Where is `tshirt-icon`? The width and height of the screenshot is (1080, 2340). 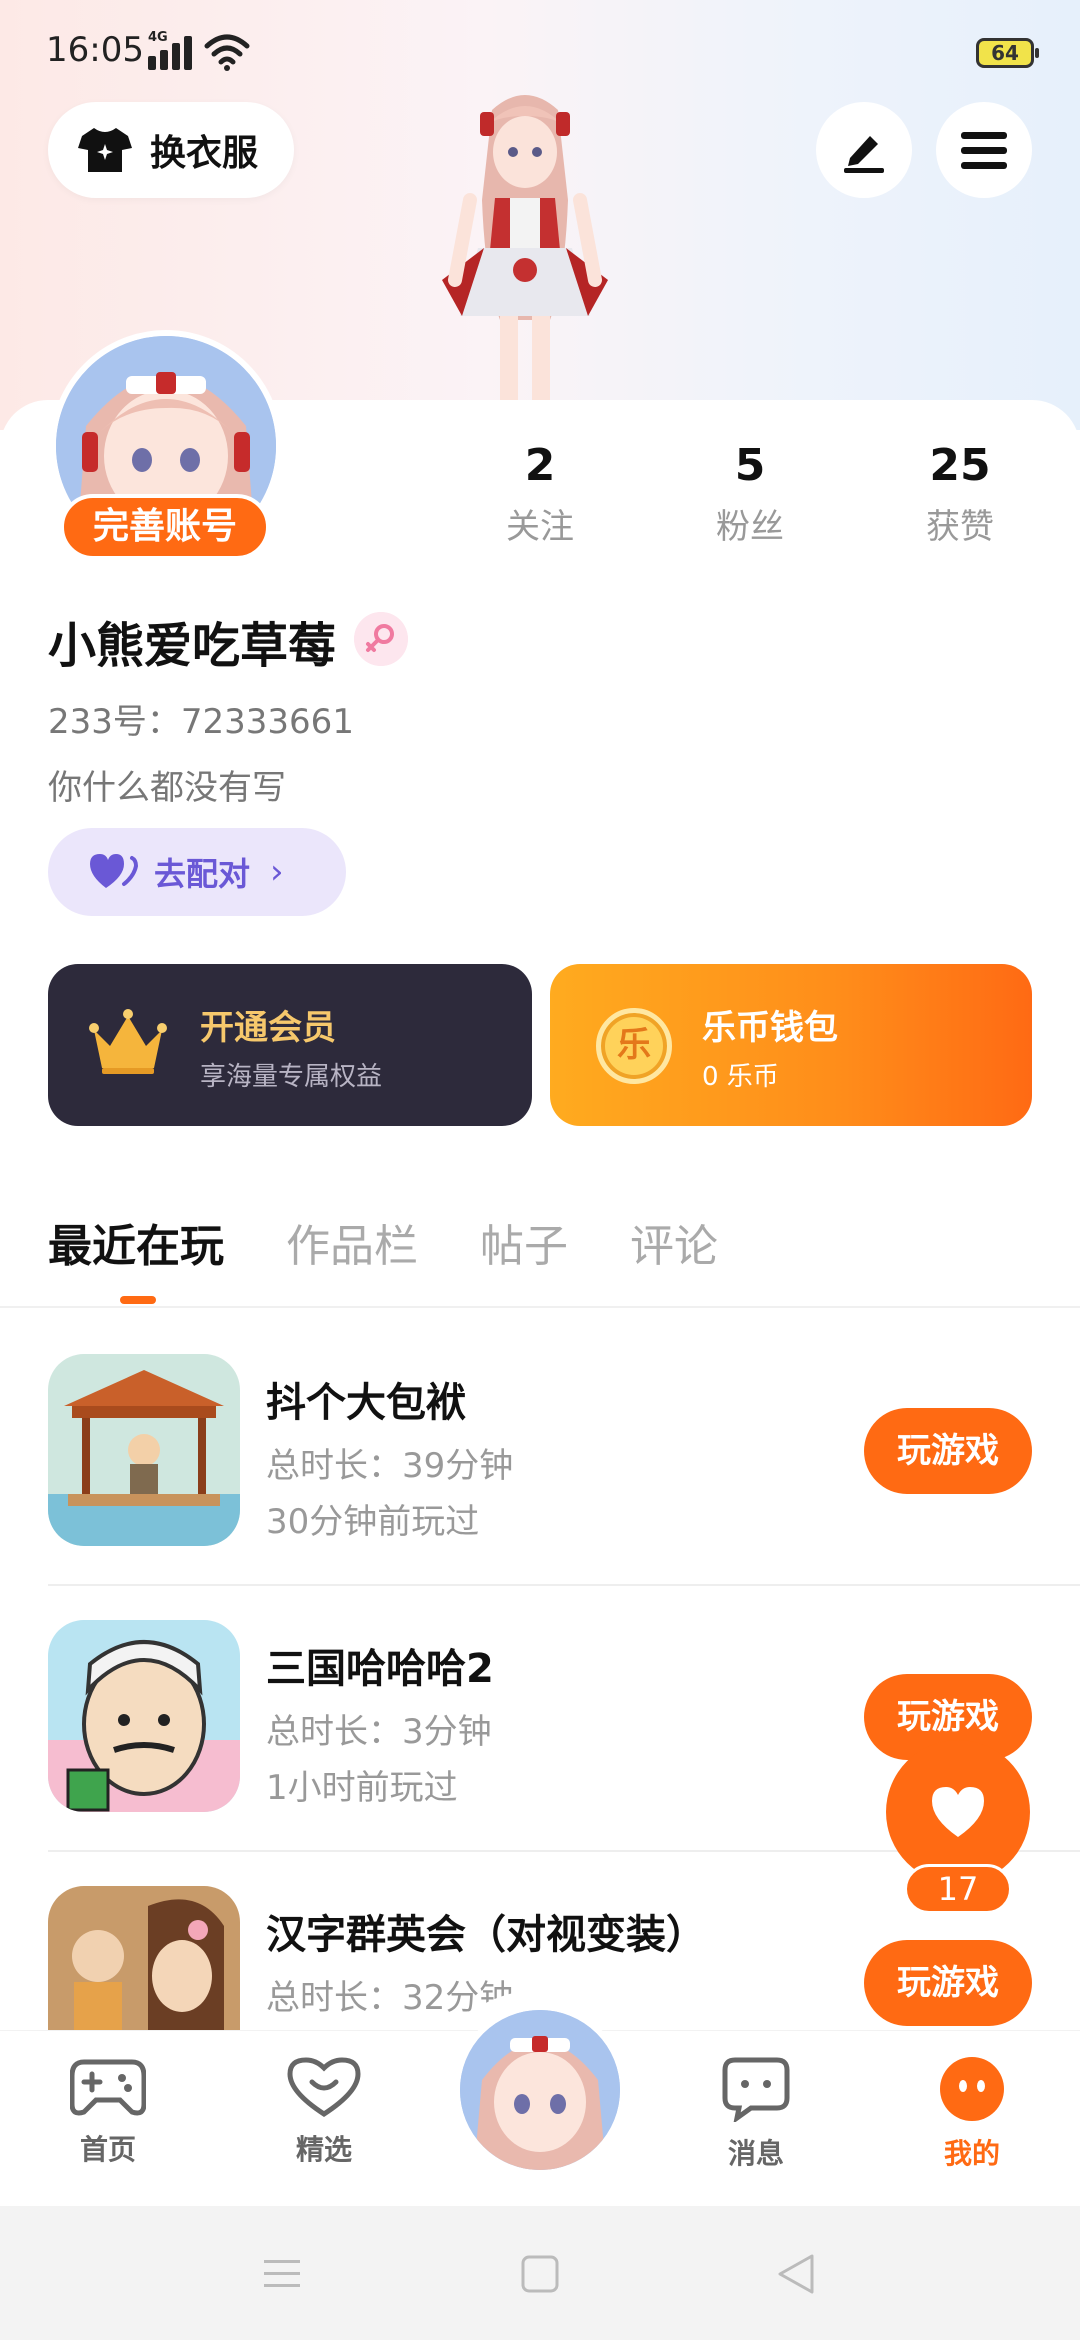
tshirt-icon is located at coordinates (105, 150).